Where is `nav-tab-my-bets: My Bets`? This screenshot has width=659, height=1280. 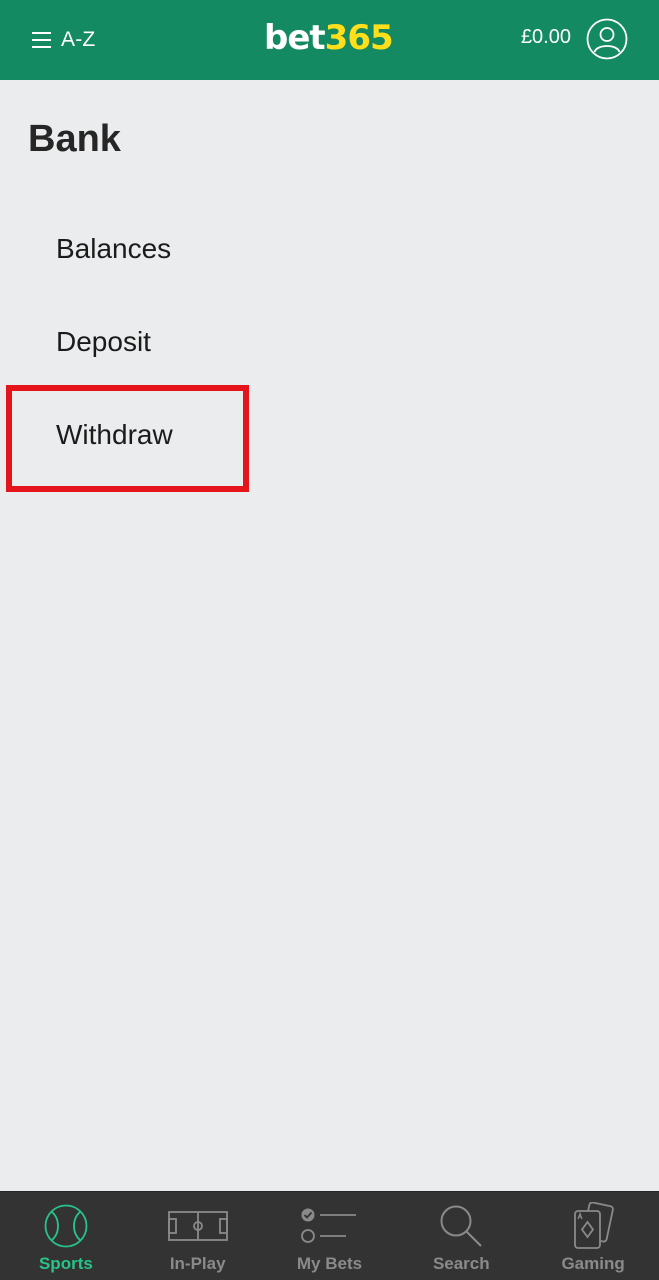 nav-tab-my-bets: My Bets is located at coordinates (330, 1236).